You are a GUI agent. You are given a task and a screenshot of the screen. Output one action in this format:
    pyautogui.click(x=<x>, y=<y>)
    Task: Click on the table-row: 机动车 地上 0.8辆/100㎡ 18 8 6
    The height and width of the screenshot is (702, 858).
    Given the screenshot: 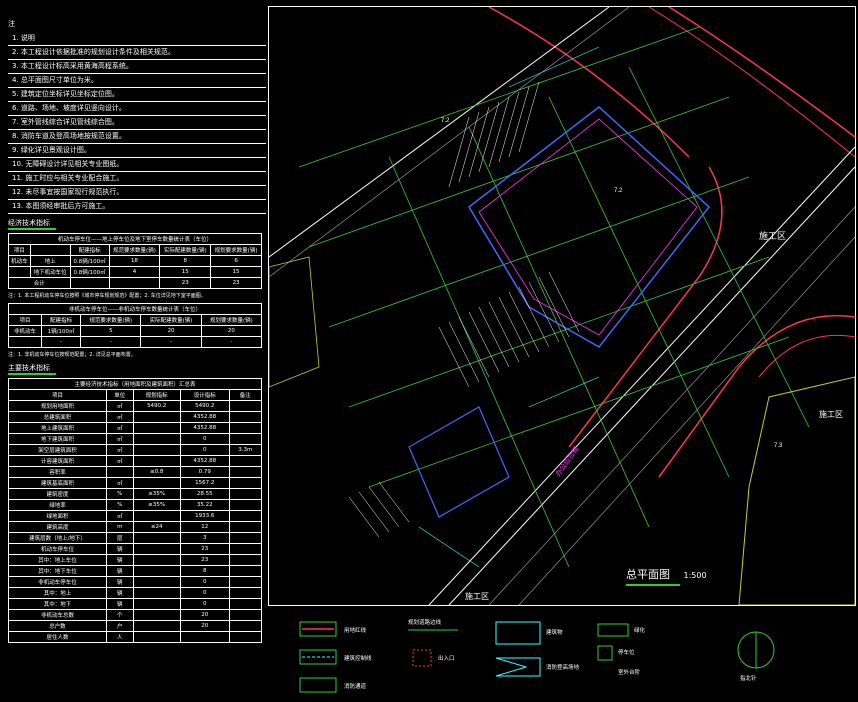 What is the action you would take?
    pyautogui.click(x=135, y=261)
    